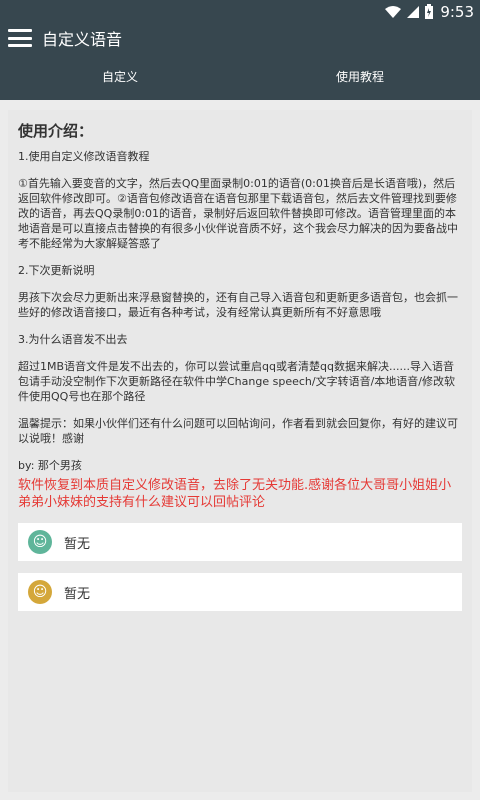 Image resolution: width=480 pixels, height=800 pixels. What do you see at coordinates (82, 39) in the screenshot?
I see `app-title: 自定义语音` at bounding box center [82, 39].